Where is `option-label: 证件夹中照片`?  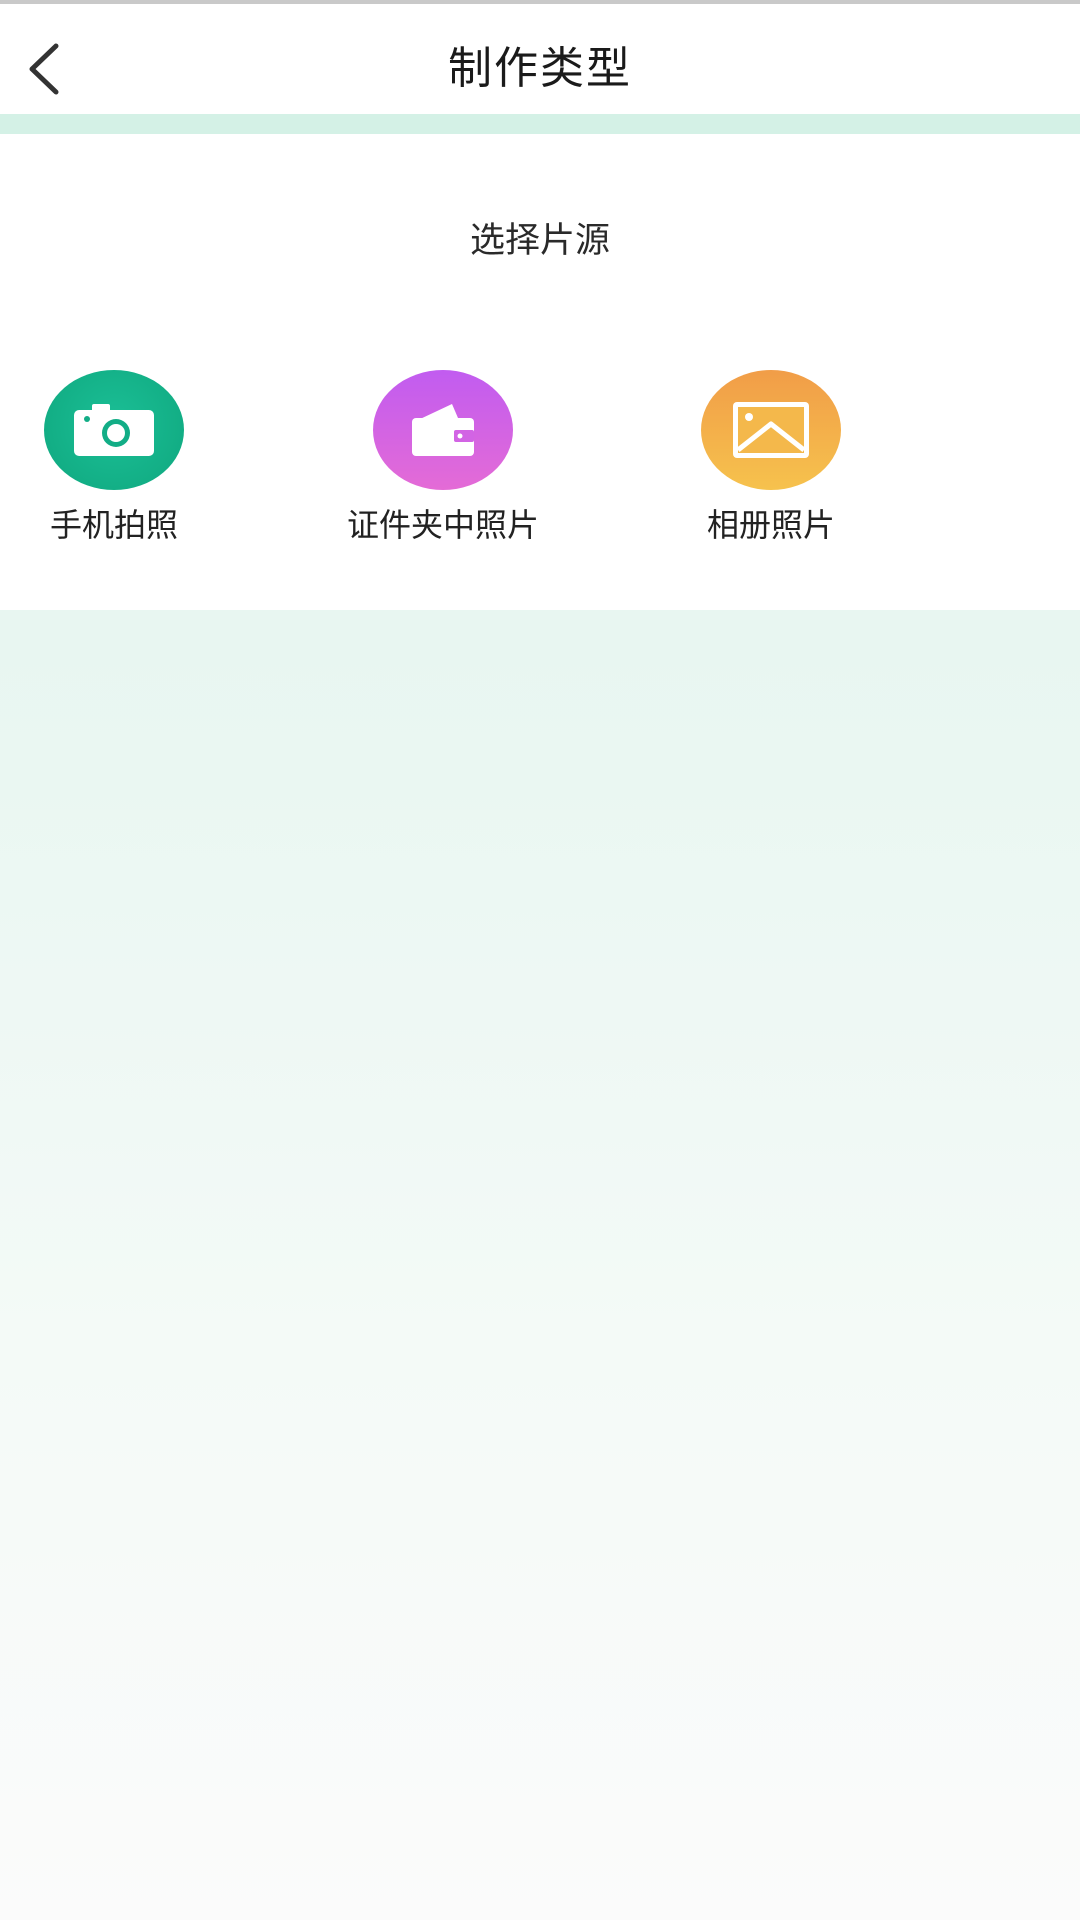
option-label: 证件夹中照片 is located at coordinates (442, 525).